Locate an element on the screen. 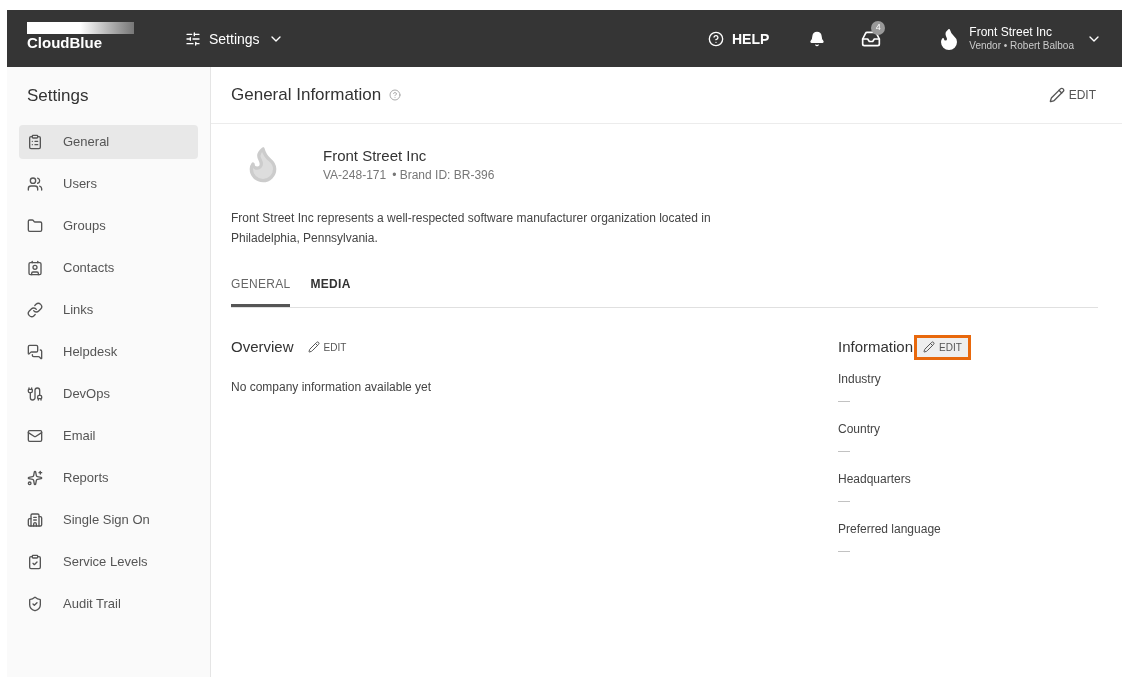 The height and width of the screenshot is (677, 1122). sparkles-icon is located at coordinates (35, 477).